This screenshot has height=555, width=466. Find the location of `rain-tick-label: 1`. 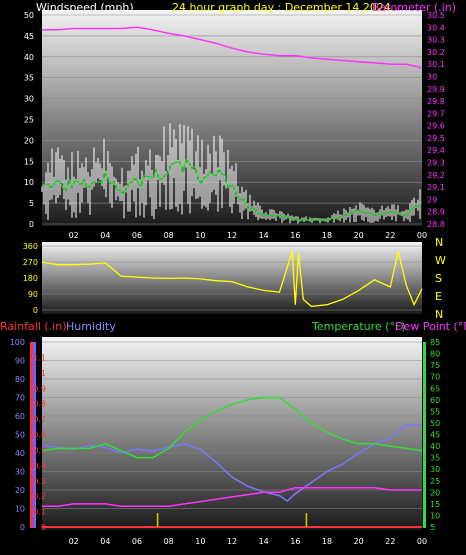

rain-tick-label: 1 is located at coordinates (43, 373).